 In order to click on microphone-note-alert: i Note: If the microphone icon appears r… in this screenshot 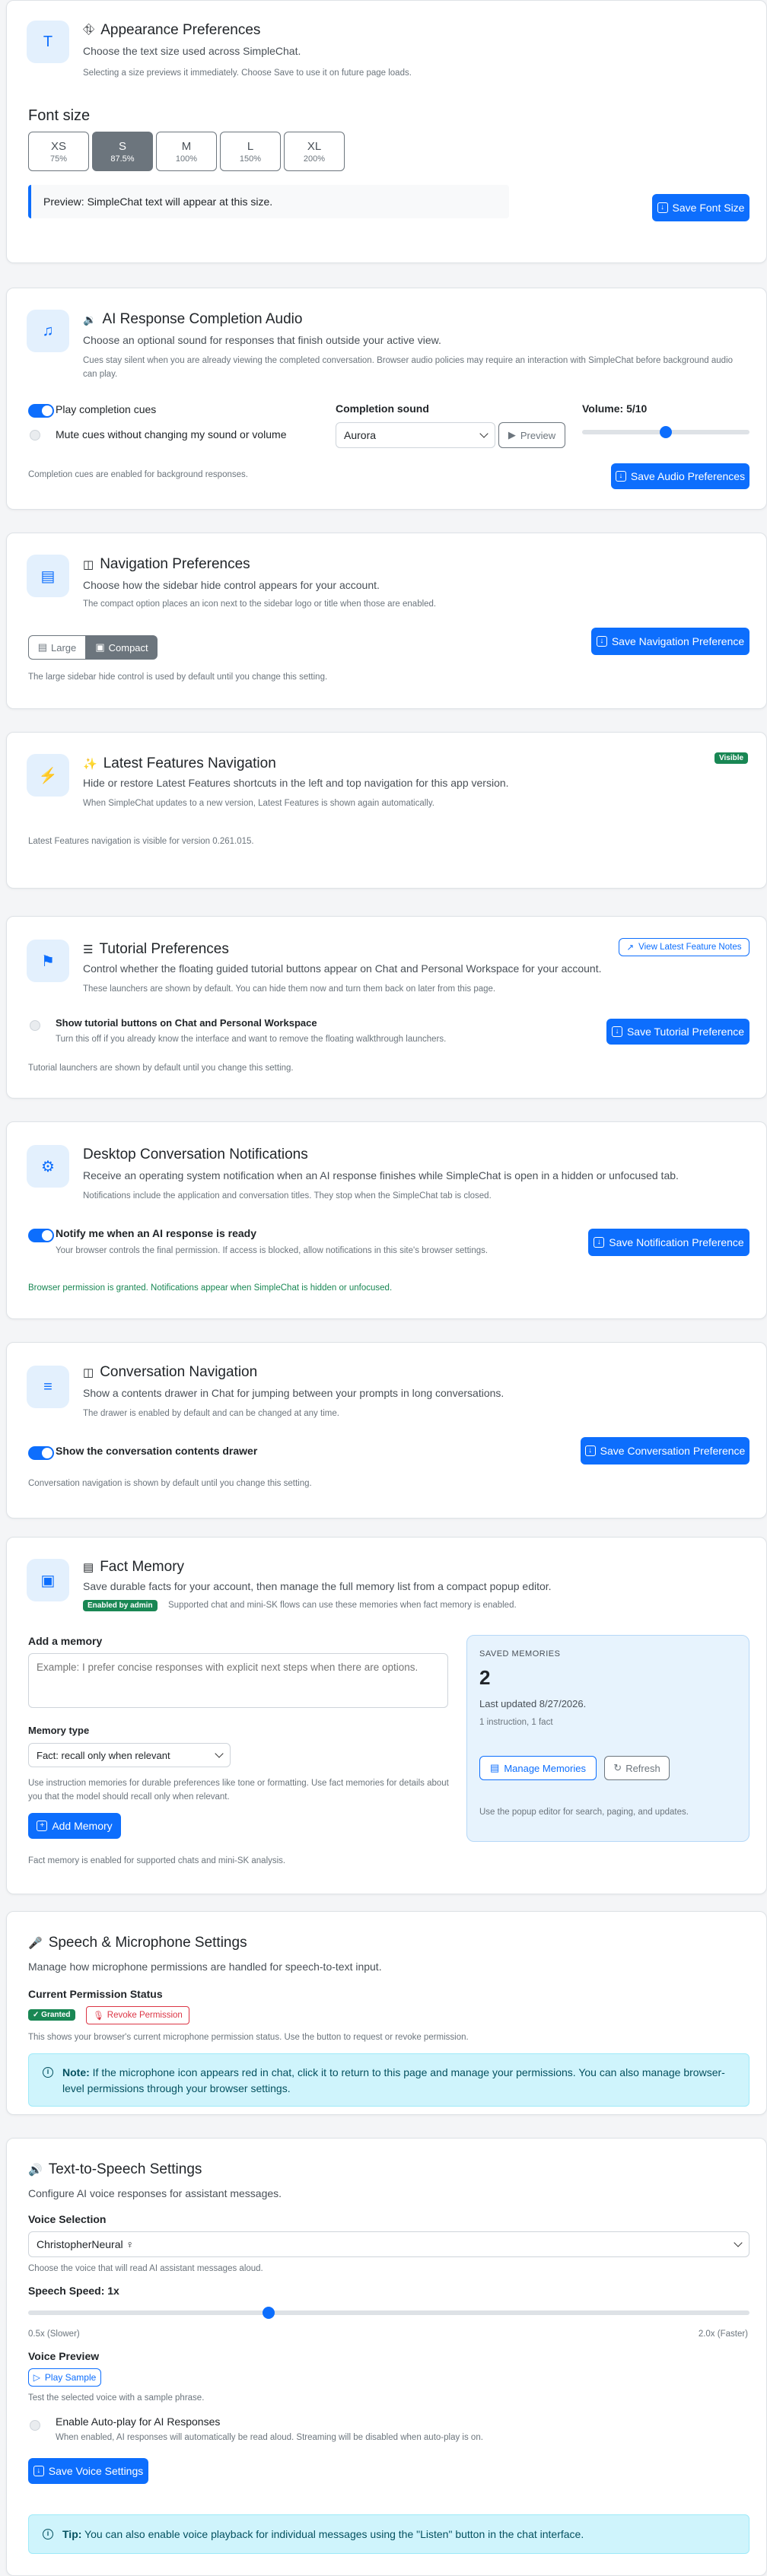, I will do `click(388, 2080)`.